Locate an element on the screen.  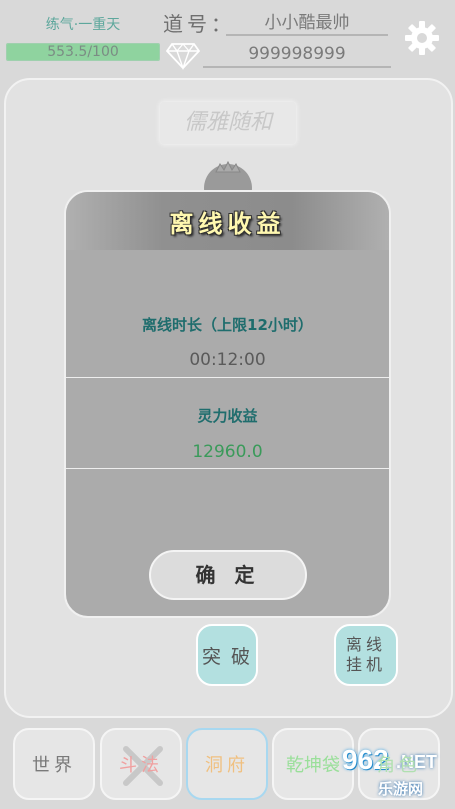
offline-duration-label: 离线时长（上限12小时） is located at coordinates (227, 325).